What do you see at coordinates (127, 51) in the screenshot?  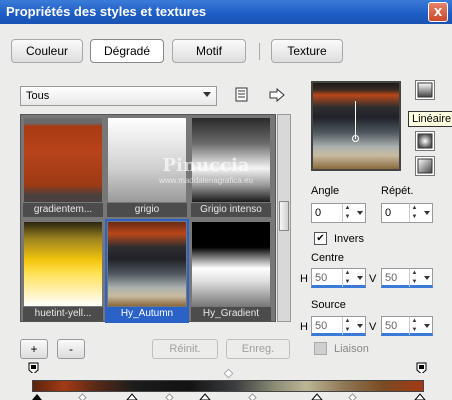 I see `tab-degrade: Dégradé` at bounding box center [127, 51].